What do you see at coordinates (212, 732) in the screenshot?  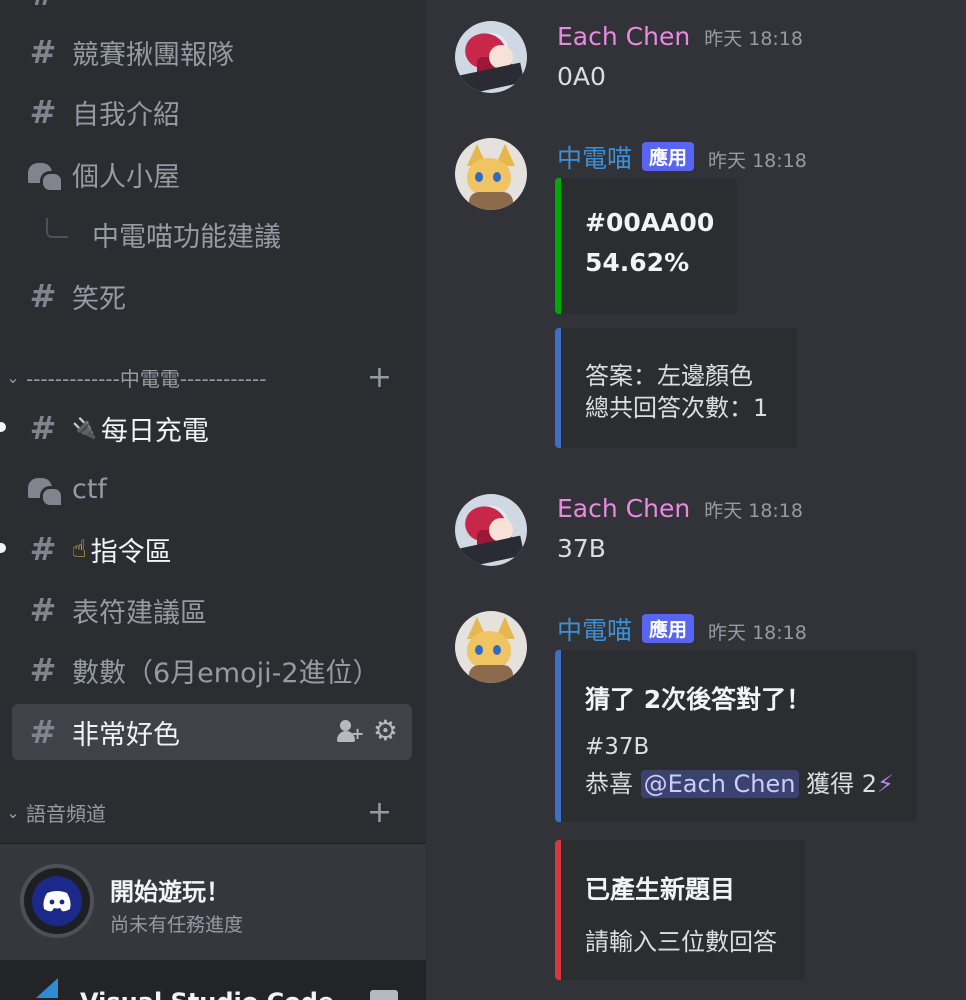 I see `channel-item-selected: # 非常好色 + ⚙` at bounding box center [212, 732].